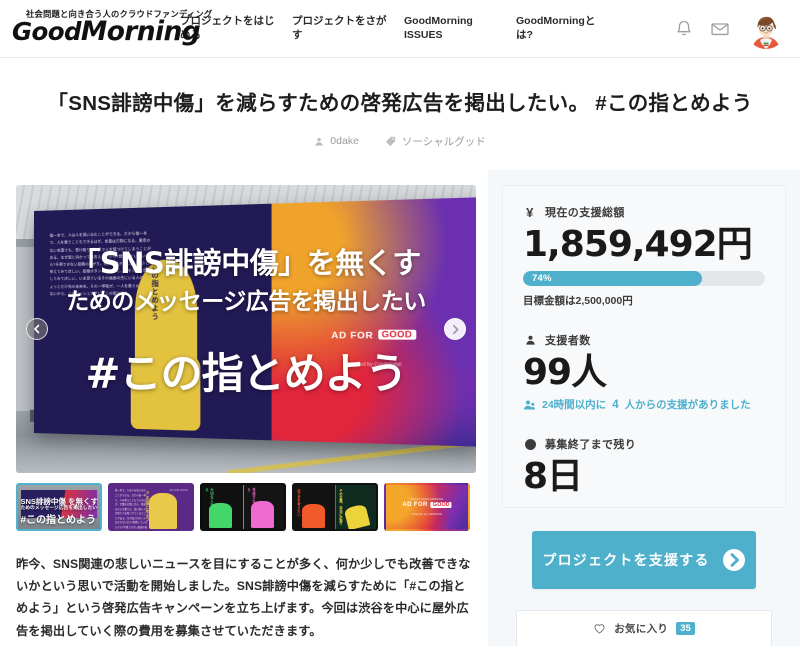 The height and width of the screenshot is (646, 800). Describe the element at coordinates (452, 28) in the screenshot. I see `nav-issues: GoodMorning ISSUES` at that location.